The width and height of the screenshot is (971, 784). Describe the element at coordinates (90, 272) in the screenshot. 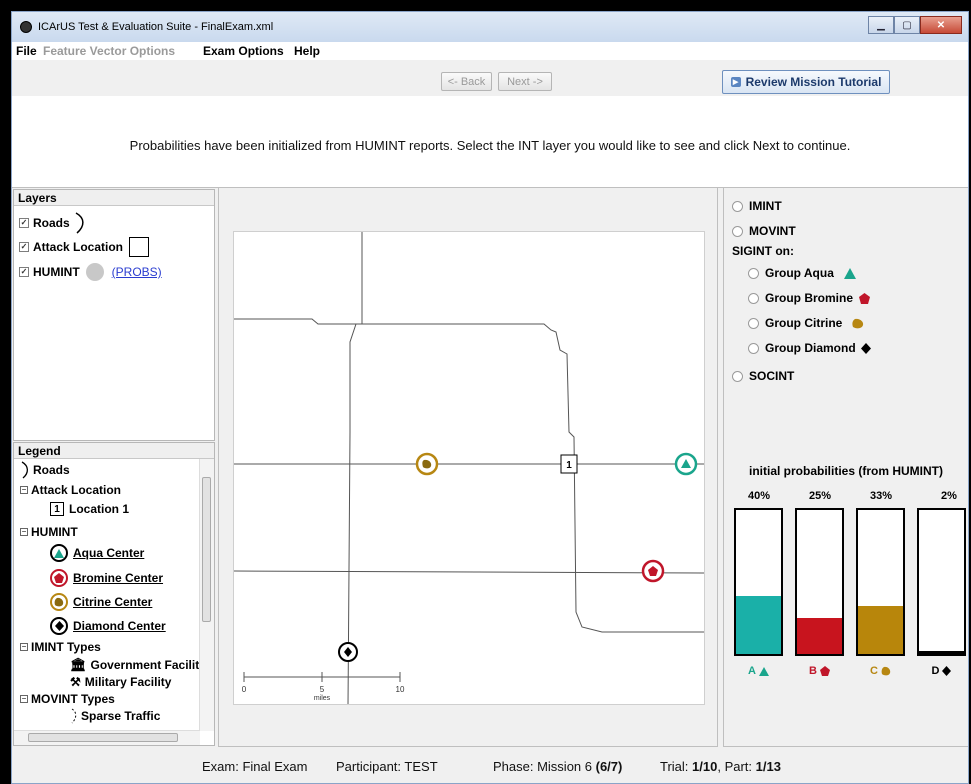

I see `layer-humint: ✓ HUMINT (PROBS)` at that location.